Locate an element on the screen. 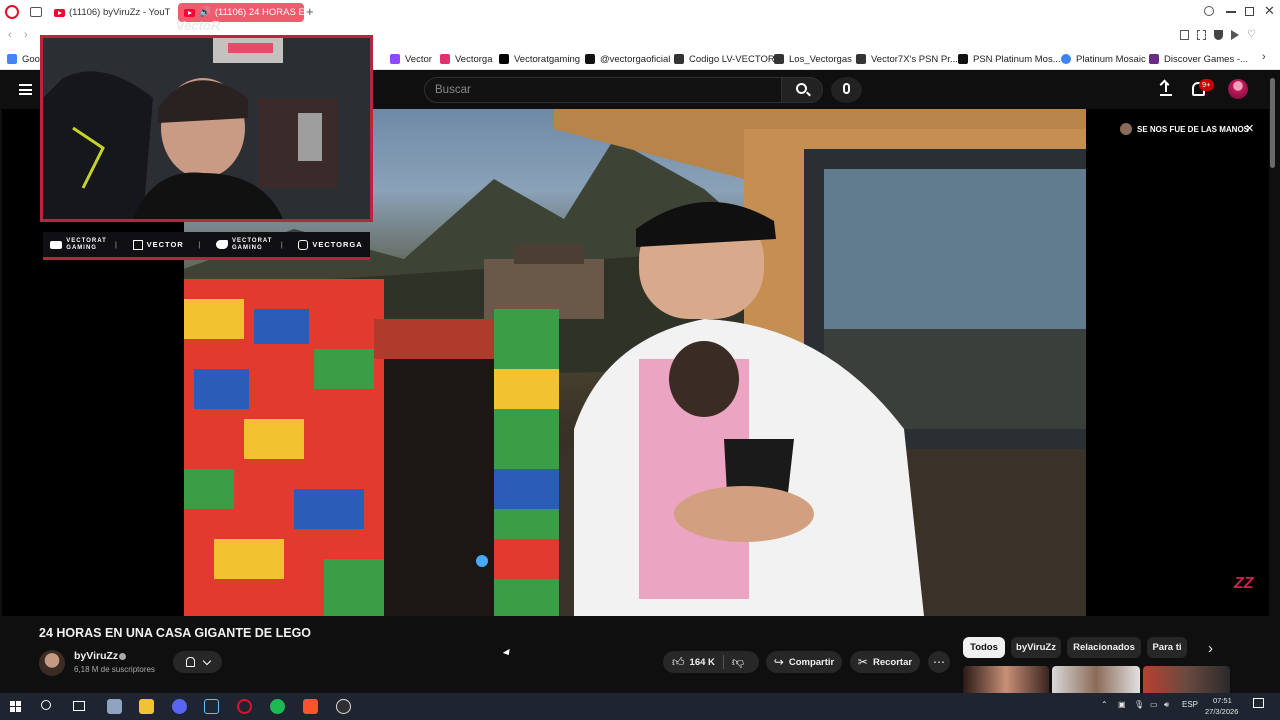 Image resolution: width=1280 pixels, height=720 pixels. twitter-icon is located at coordinates (222, 244).